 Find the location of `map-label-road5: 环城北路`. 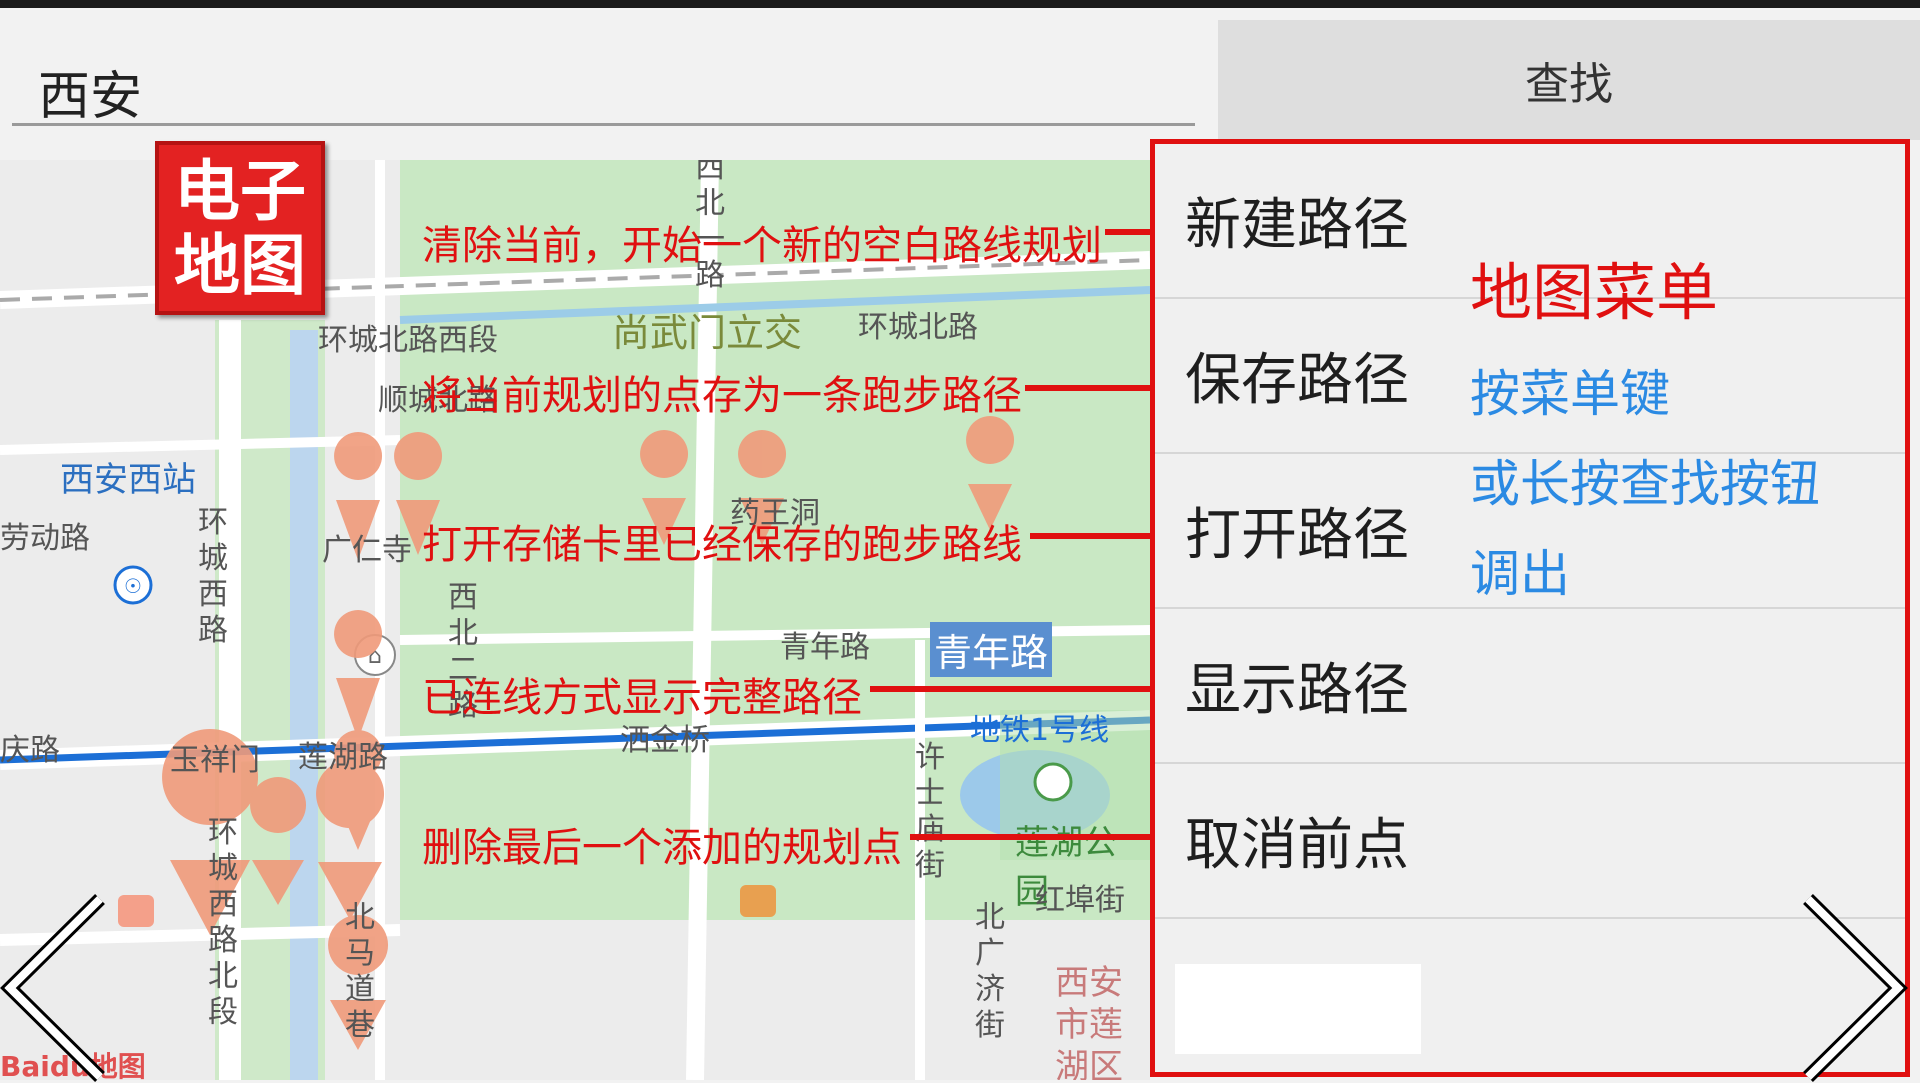

map-label-road5: 环城北路 is located at coordinates (918, 327).